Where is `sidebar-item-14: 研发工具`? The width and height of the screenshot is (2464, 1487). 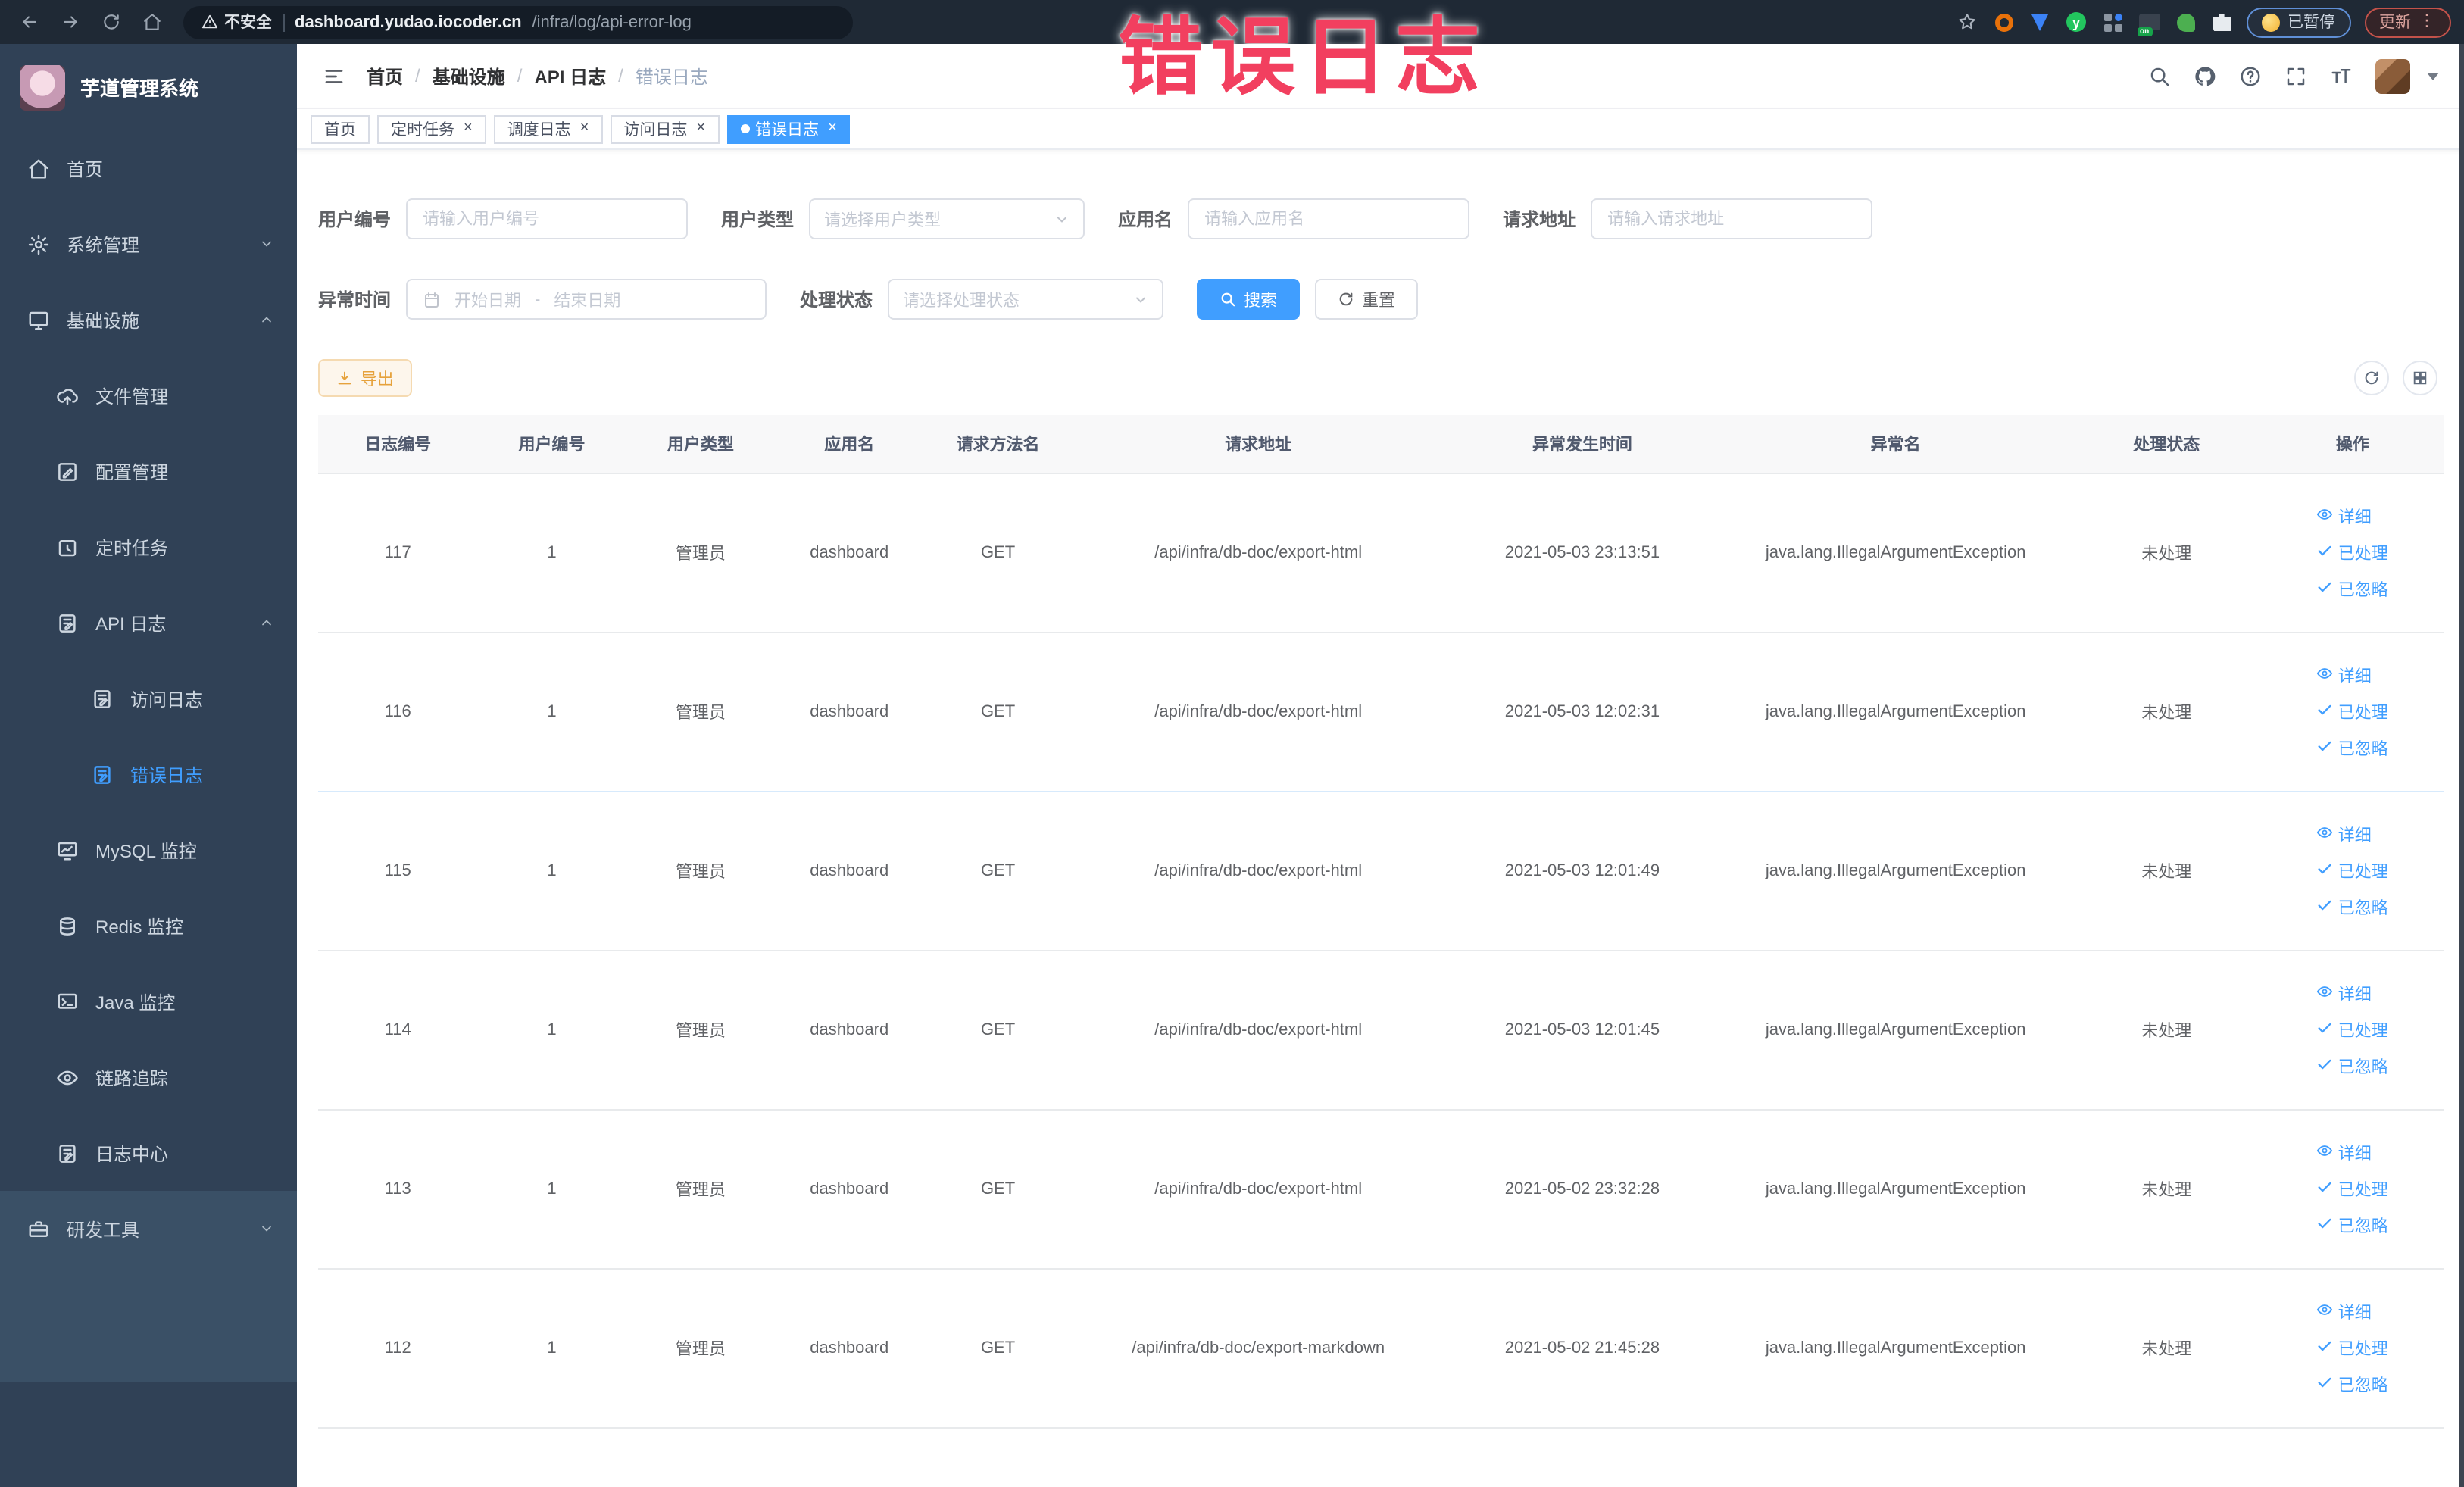 sidebar-item-14: 研发工具 is located at coordinates (148, 1229).